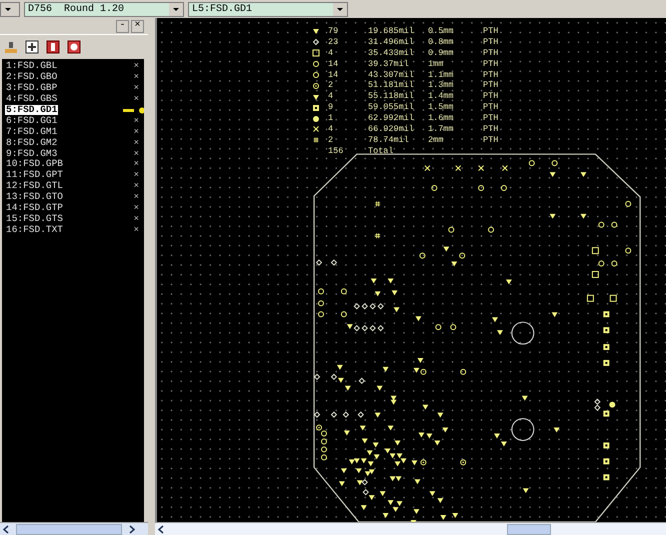 The width and height of the screenshot is (666, 535). I want to click on diameter-mm: 0.5mm, so click(441, 31).